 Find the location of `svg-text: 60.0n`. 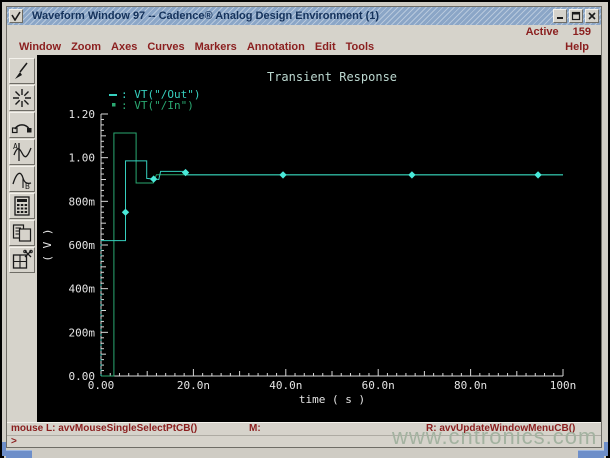

svg-text: 60.0n is located at coordinates (378, 385).